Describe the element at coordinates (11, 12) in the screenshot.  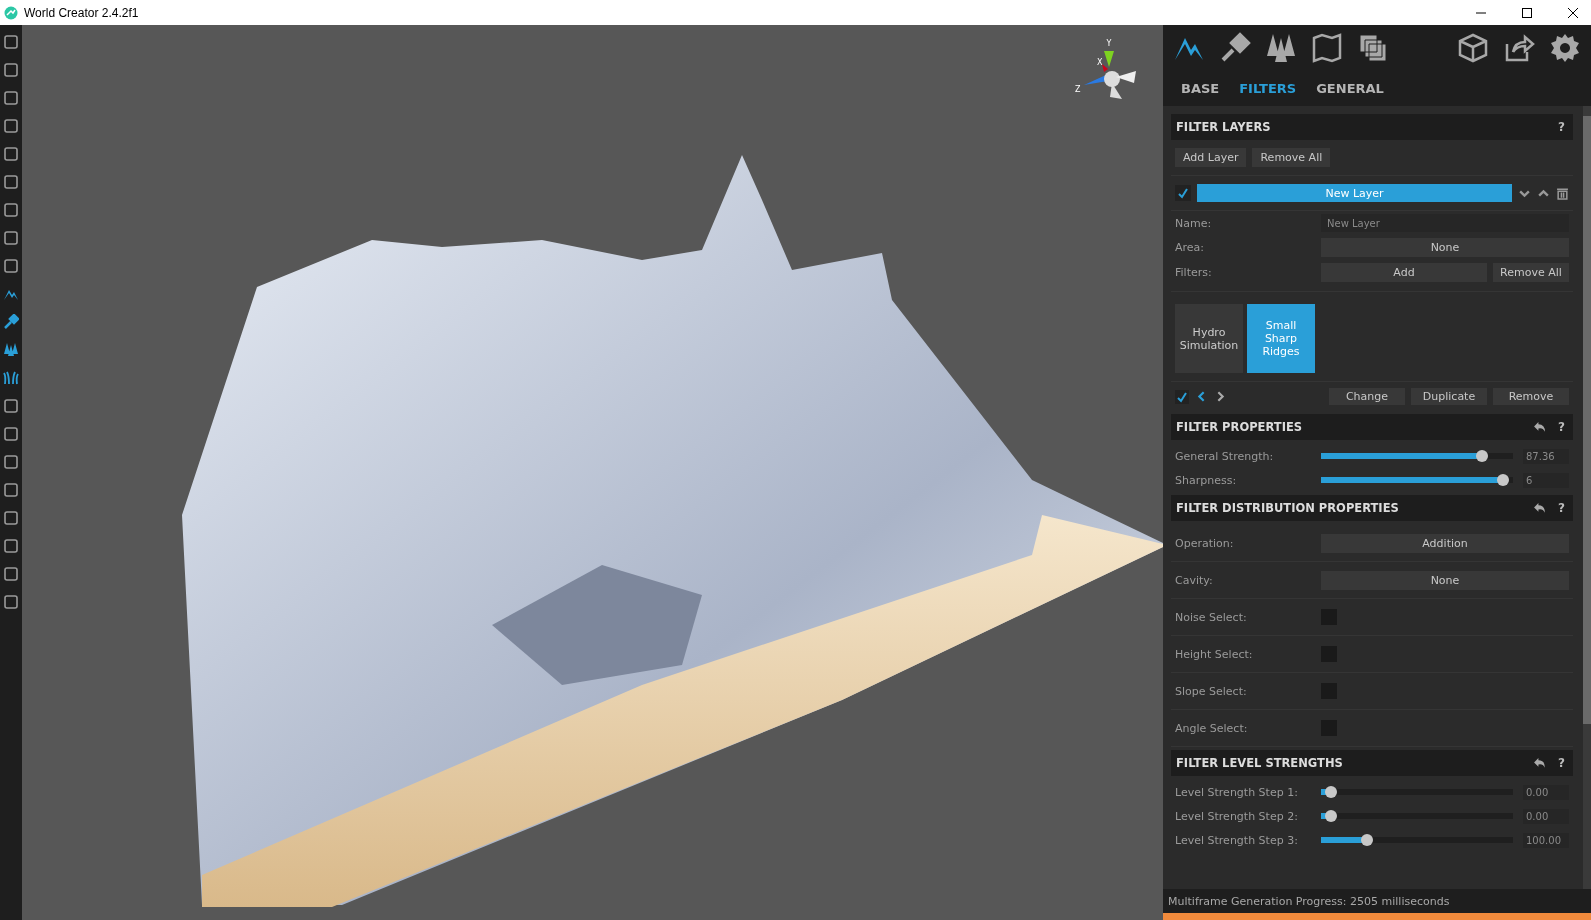
I see `app-logo-icon` at that location.